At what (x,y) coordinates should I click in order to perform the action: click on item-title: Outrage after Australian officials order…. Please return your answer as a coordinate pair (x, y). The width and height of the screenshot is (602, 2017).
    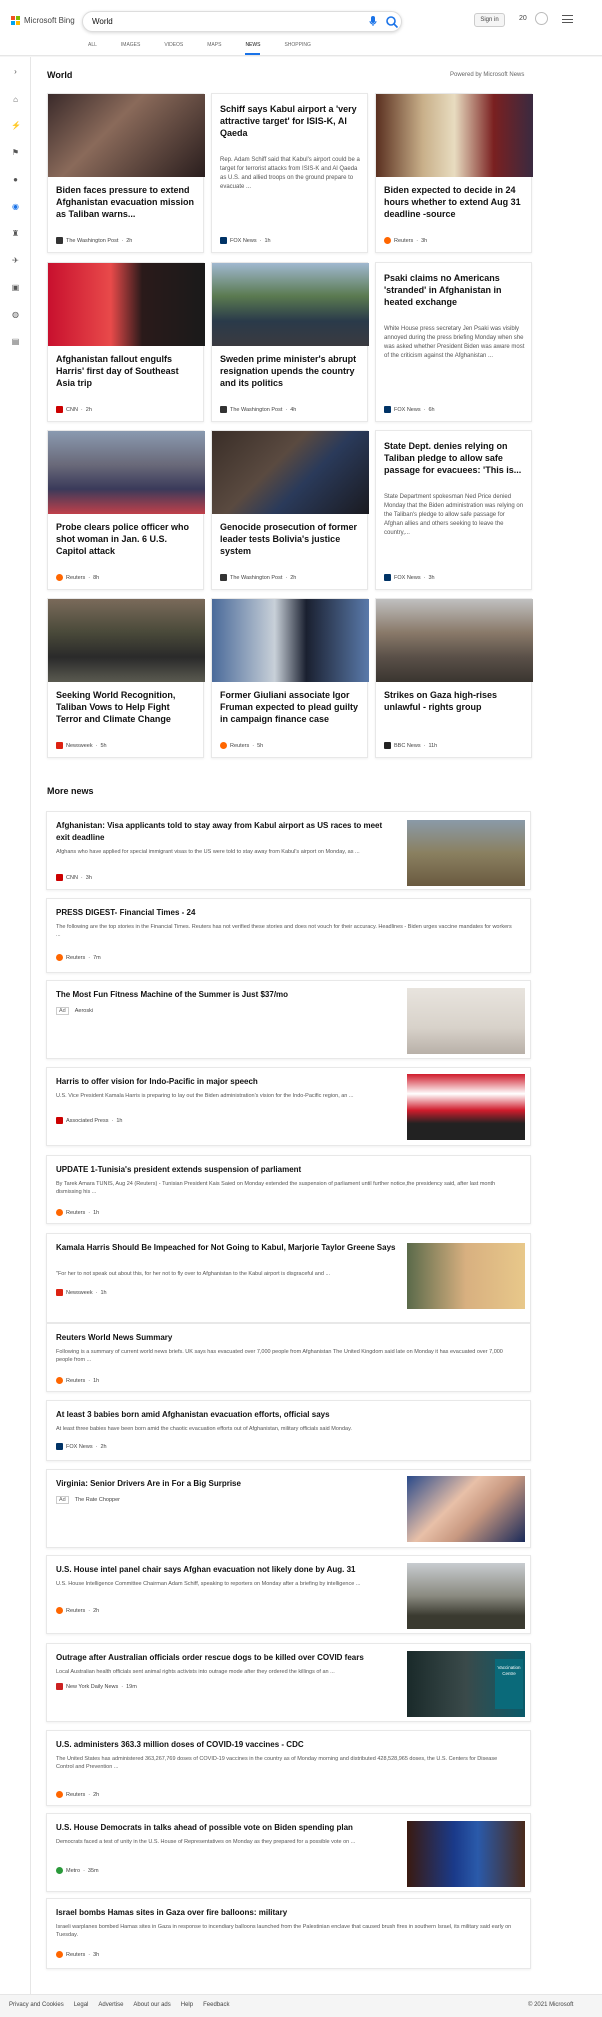
    Looking at the image, I should click on (226, 1658).